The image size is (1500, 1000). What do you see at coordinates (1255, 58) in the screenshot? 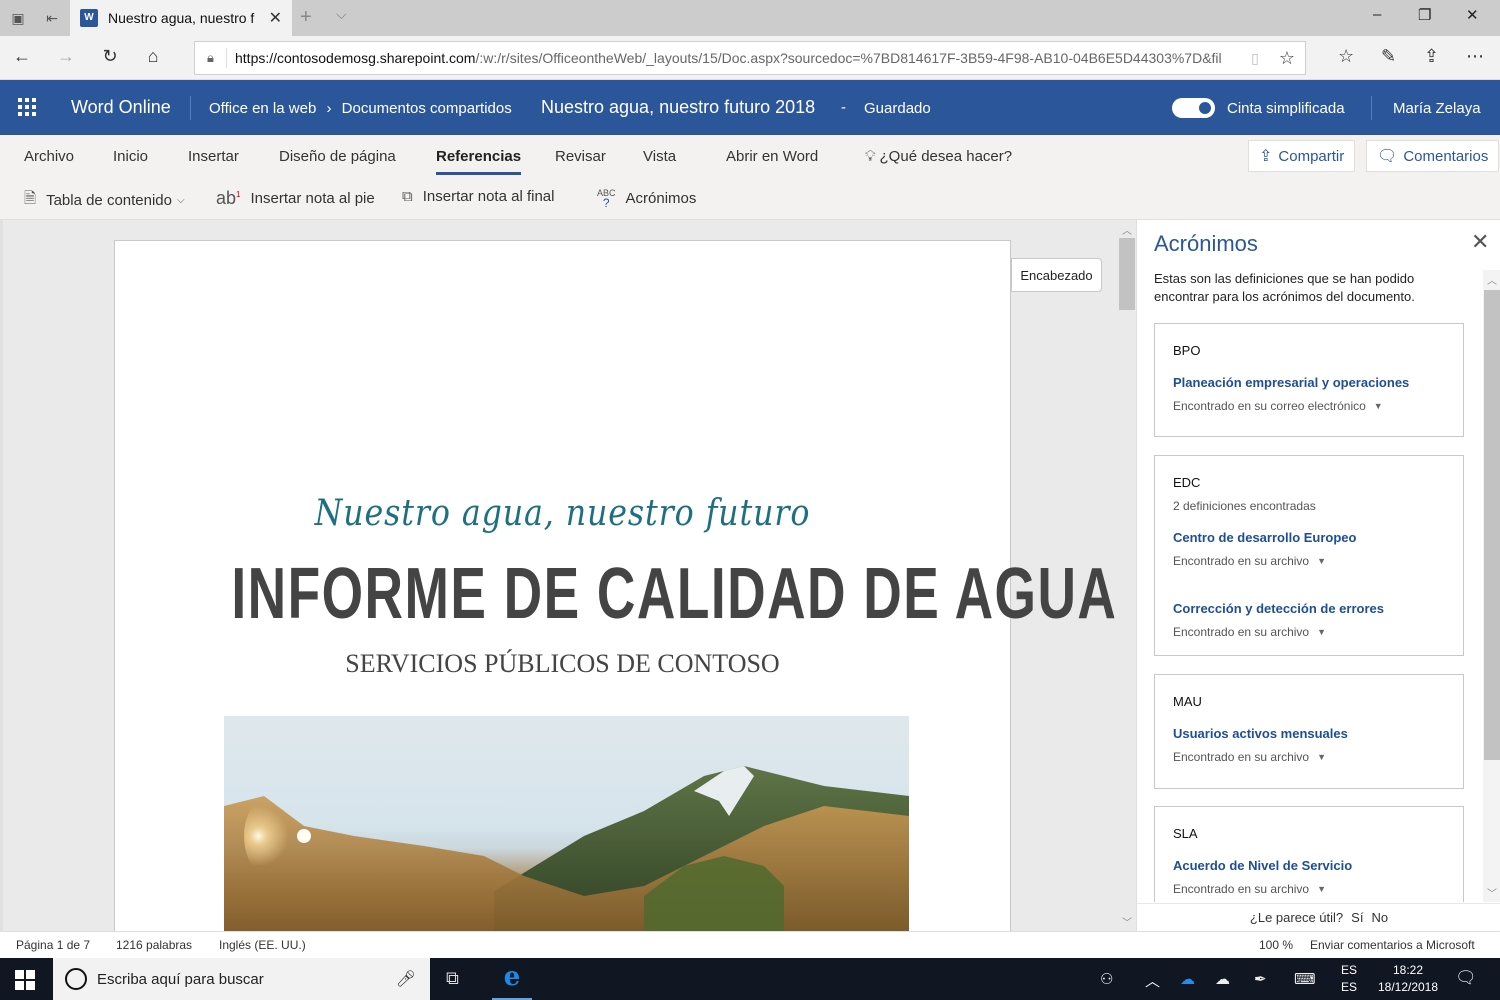
I see `reading-view-icon: ▯` at bounding box center [1255, 58].